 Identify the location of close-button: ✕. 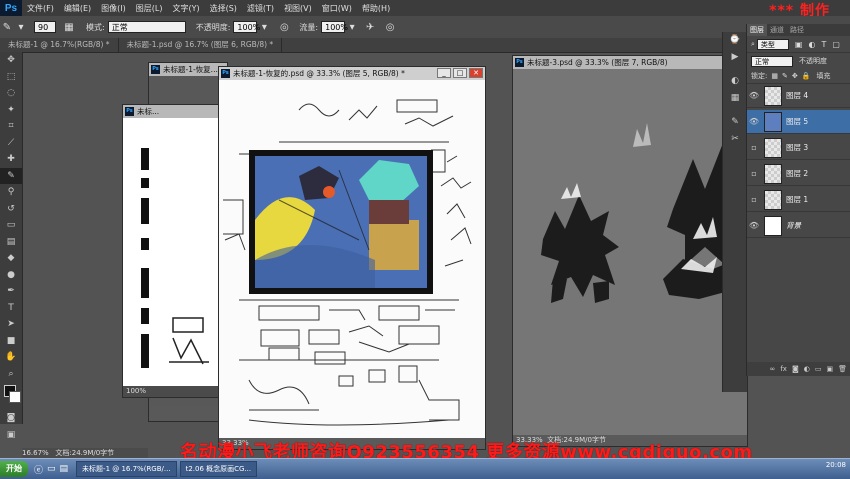
(476, 73).